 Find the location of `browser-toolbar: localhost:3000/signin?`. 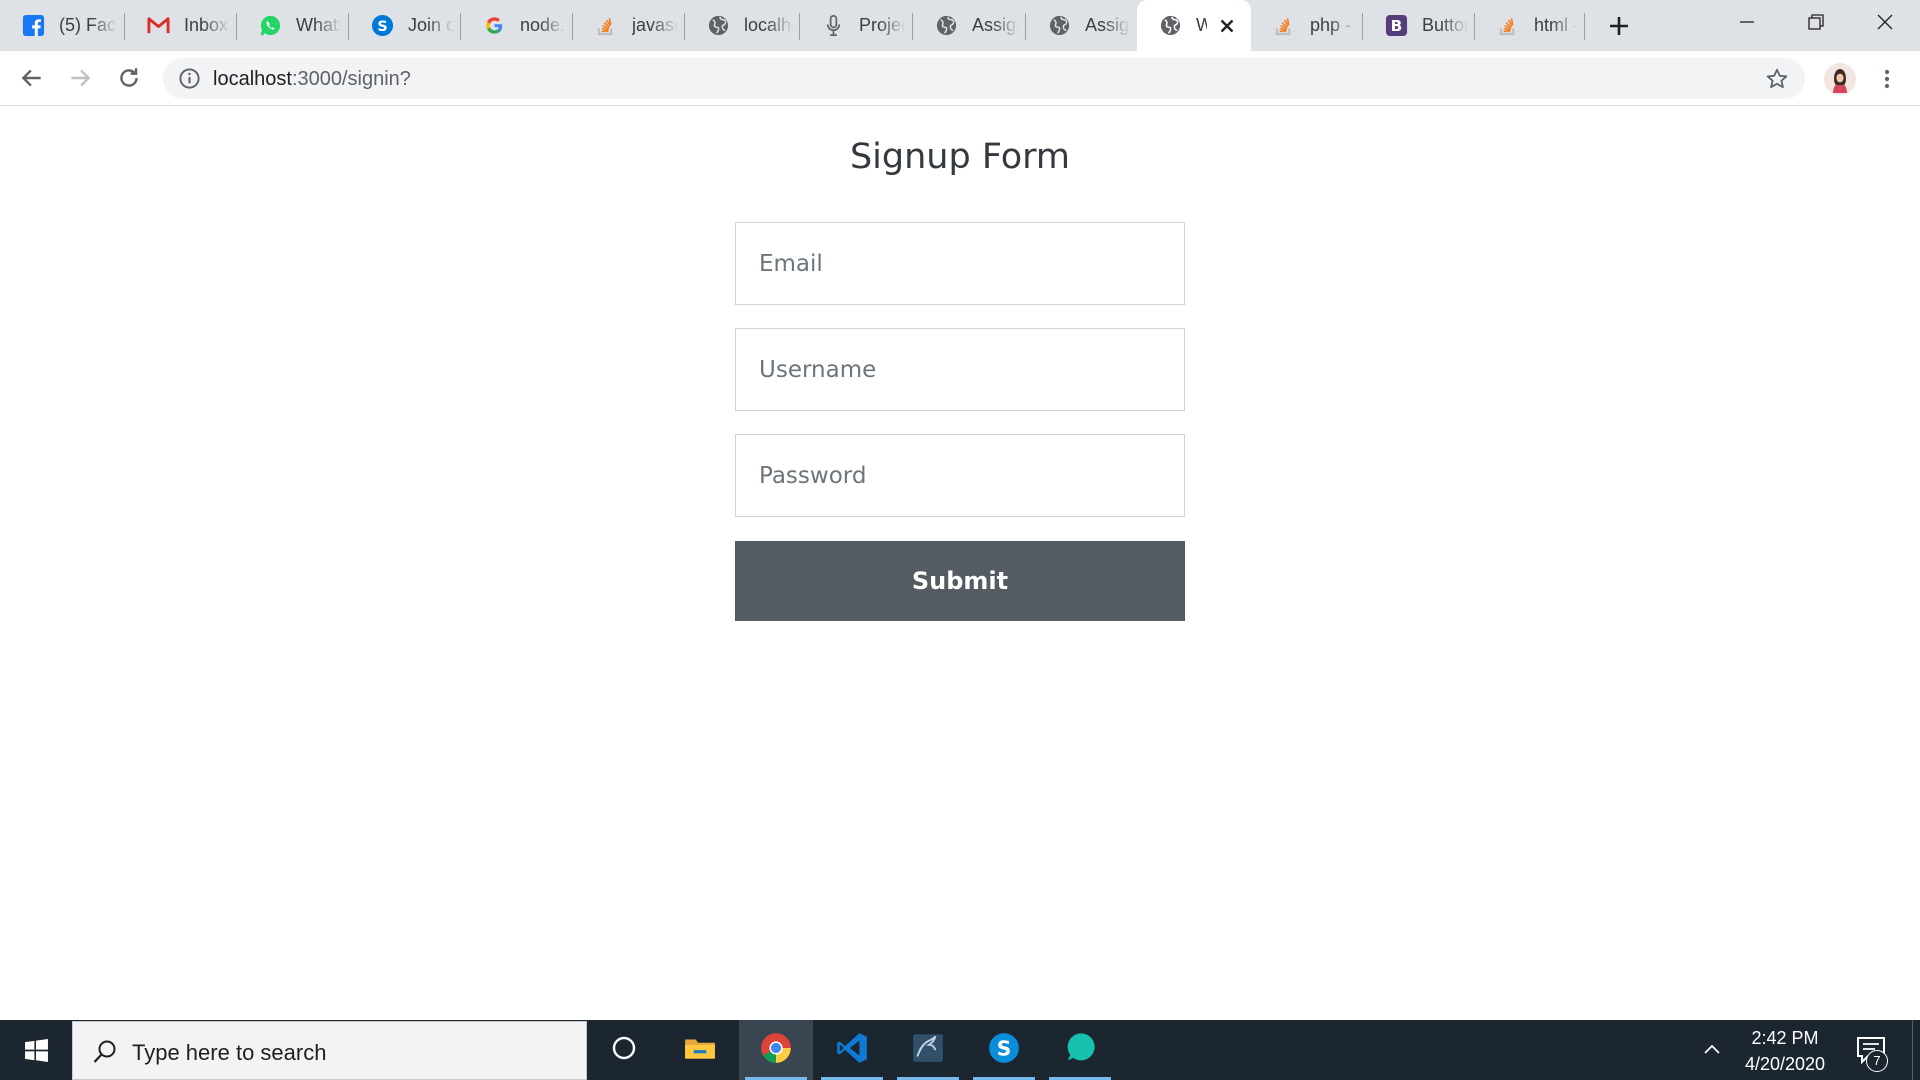

browser-toolbar: localhost:3000/signin? is located at coordinates (960, 78).